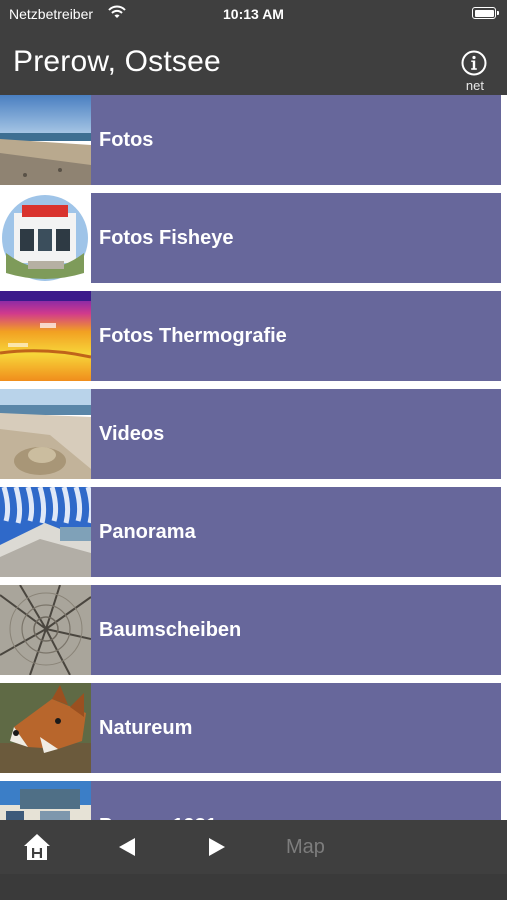  What do you see at coordinates (132, 434) in the screenshot?
I see `list-item-label: Videos` at bounding box center [132, 434].